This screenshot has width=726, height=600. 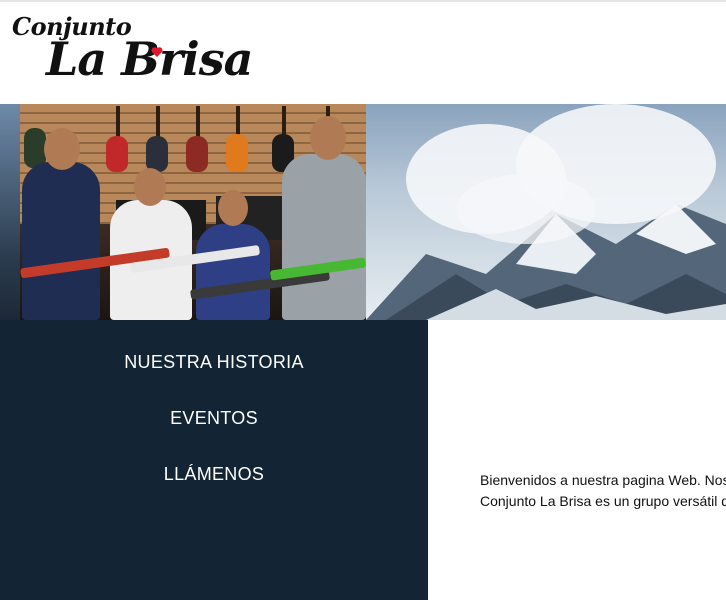 What do you see at coordinates (214, 418) in the screenshot?
I see `nav-eventos: EVENTOS` at bounding box center [214, 418].